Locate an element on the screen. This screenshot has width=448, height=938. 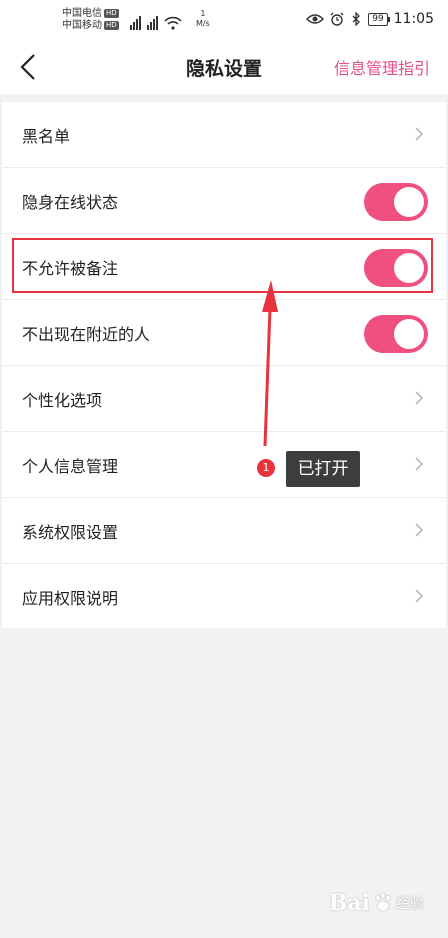
wifi-icon is located at coordinates (173, 23).